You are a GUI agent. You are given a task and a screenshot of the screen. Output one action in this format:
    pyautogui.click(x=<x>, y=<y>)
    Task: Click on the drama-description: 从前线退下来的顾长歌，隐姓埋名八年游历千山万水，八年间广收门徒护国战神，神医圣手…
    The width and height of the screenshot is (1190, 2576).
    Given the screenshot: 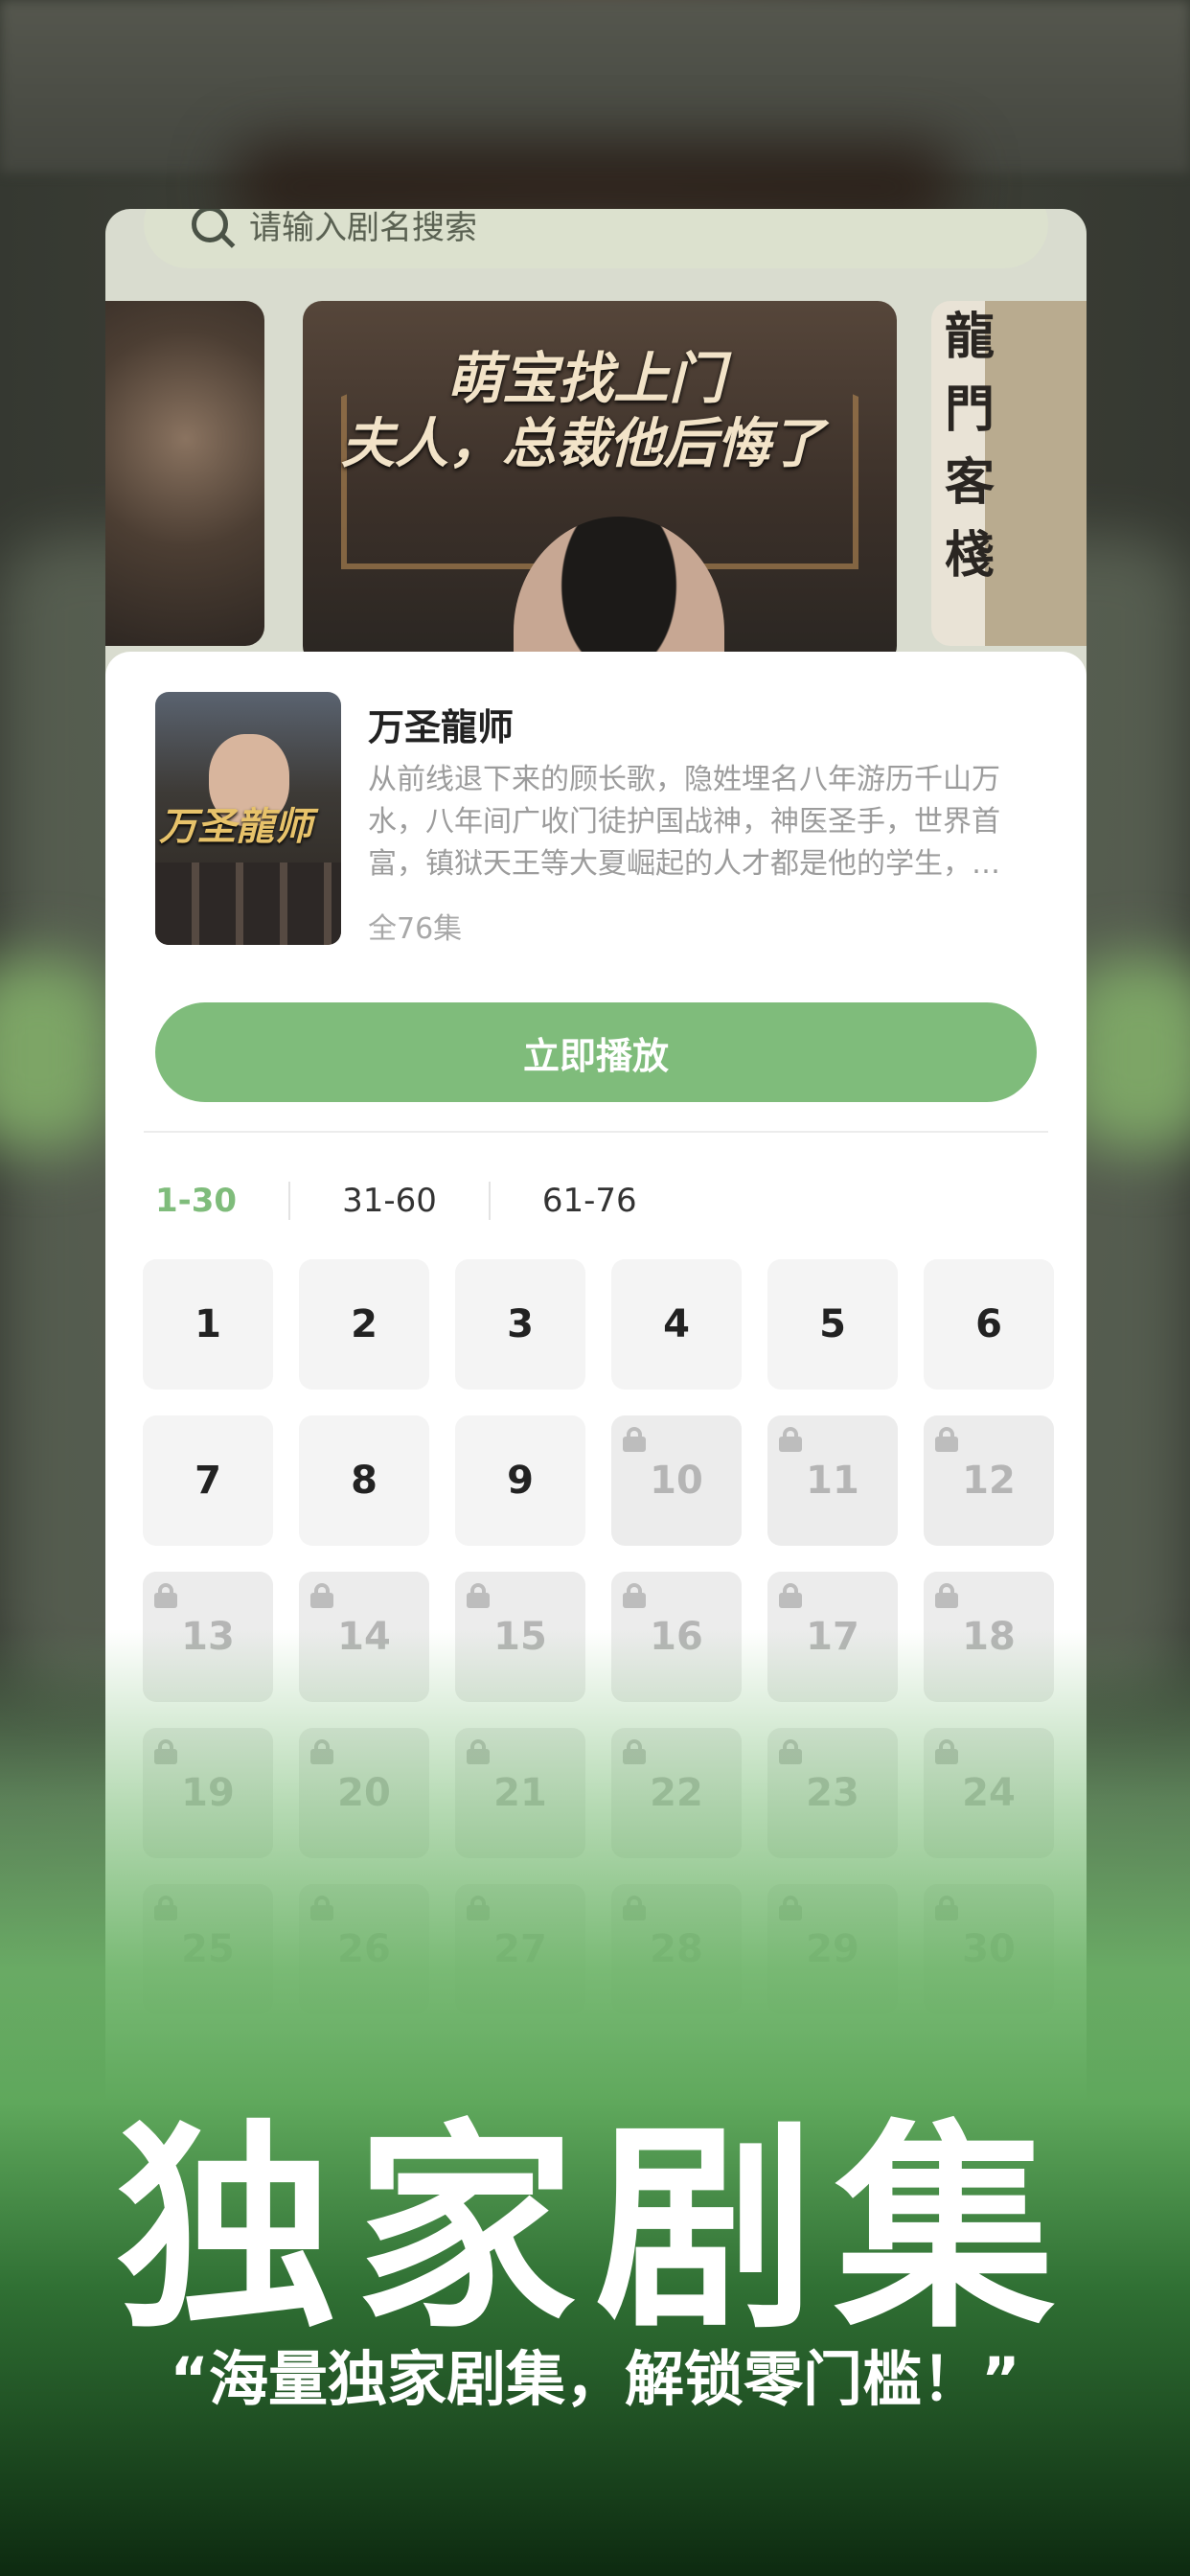 What is the action you would take?
    pyautogui.click(x=684, y=822)
    